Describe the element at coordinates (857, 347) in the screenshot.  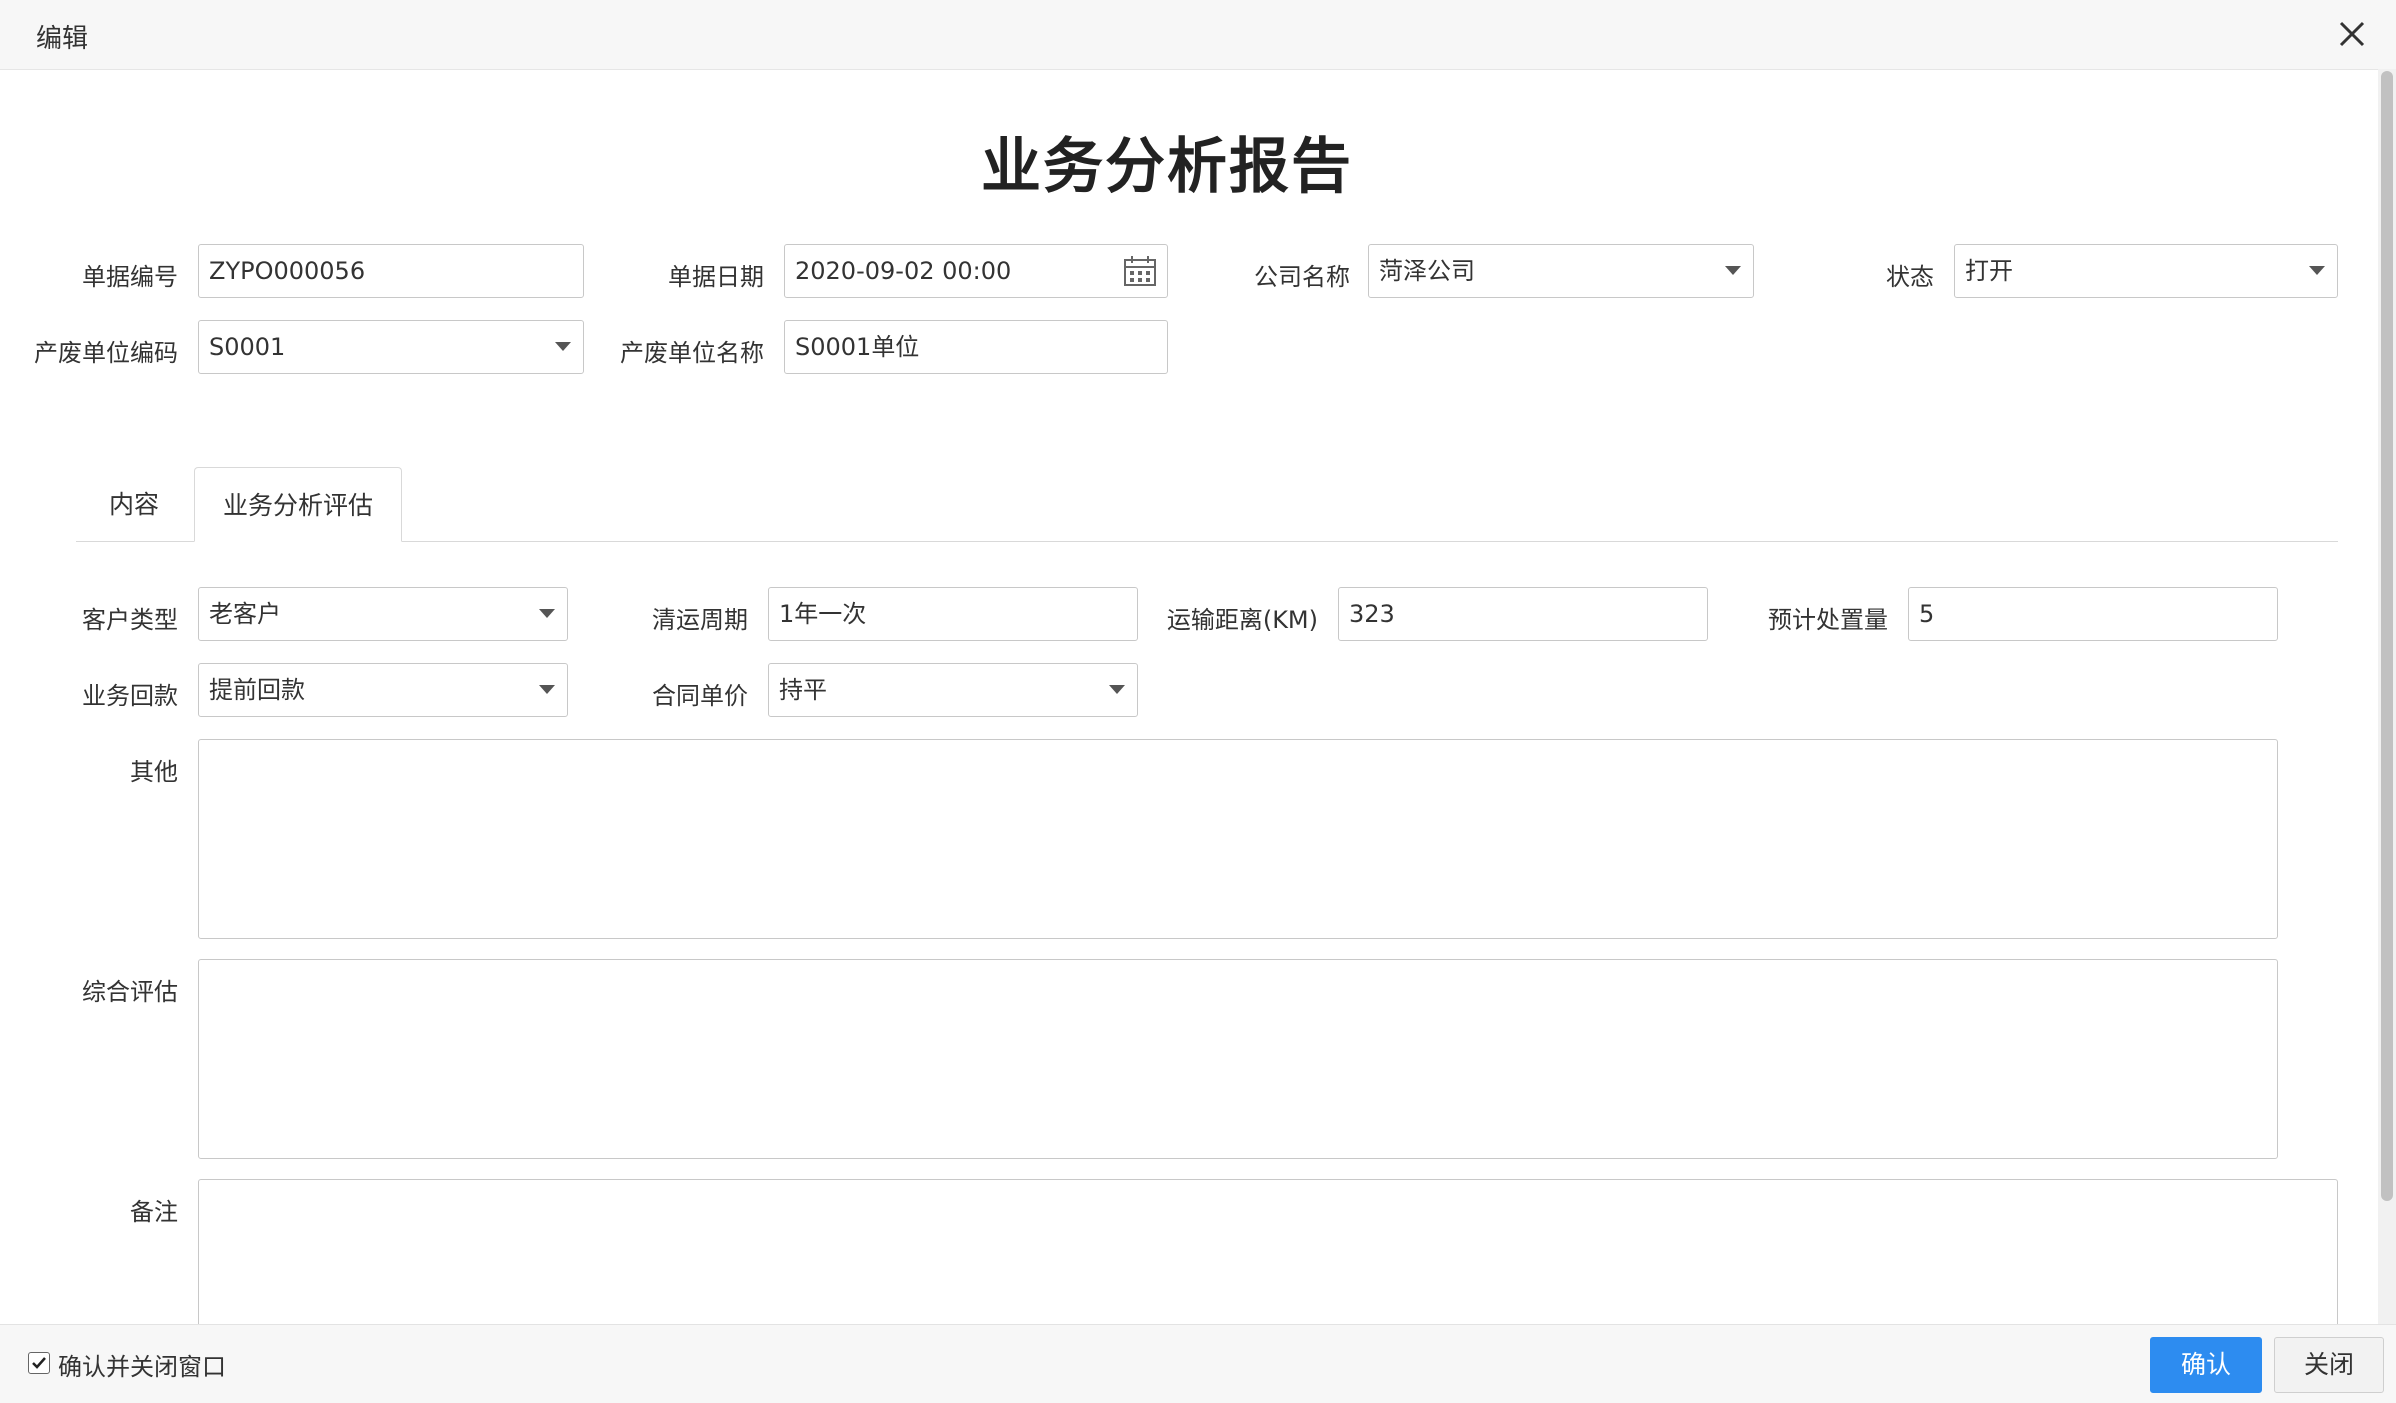
I see `unit-name-value: S0001单位` at that location.